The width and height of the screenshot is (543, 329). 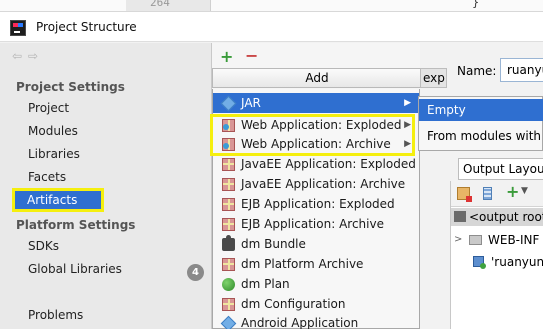 What do you see at coordinates (53, 131) in the screenshot?
I see `sidebar-item-modules: Modules` at bounding box center [53, 131].